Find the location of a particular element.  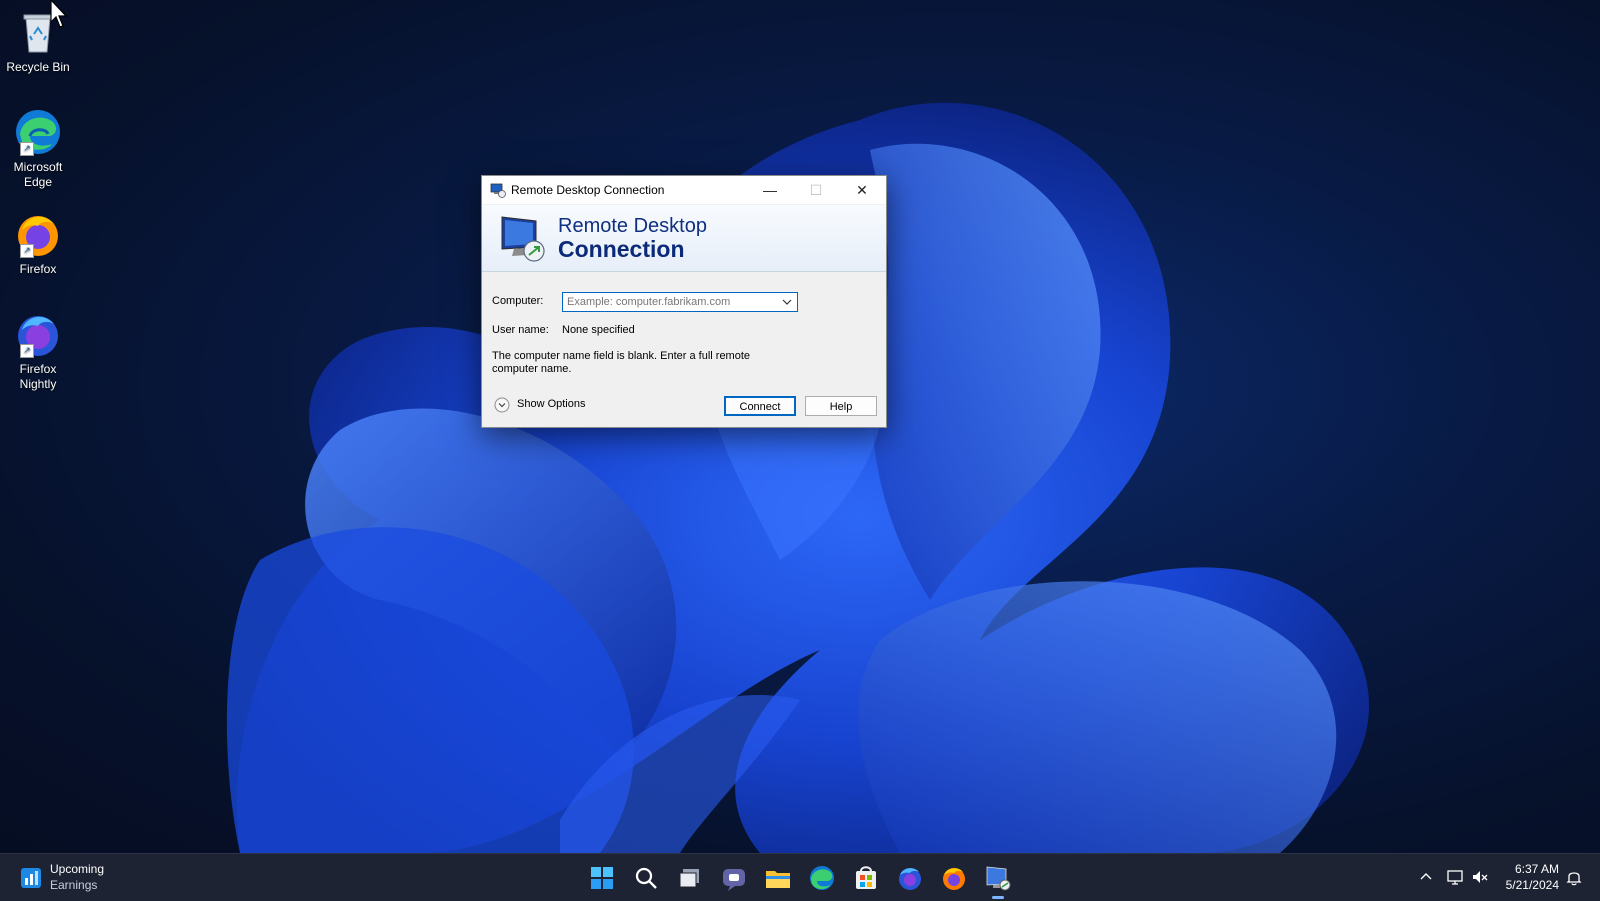

teams-chat-icon is located at coordinates (734, 880).